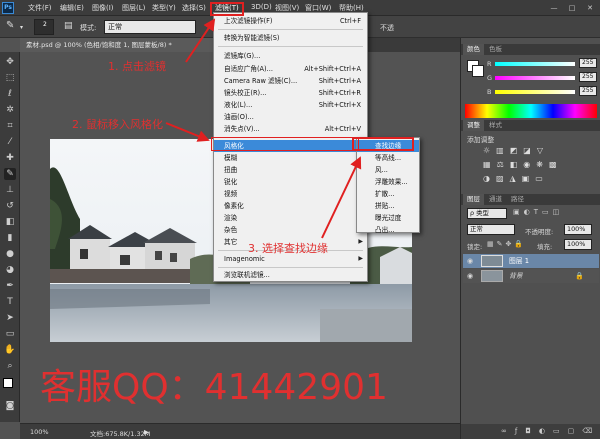 Image resolution: width=600 pixels, height=439 pixels. Describe the element at coordinates (341, 197) in the screenshot. I see `arrow-step3` at that location.